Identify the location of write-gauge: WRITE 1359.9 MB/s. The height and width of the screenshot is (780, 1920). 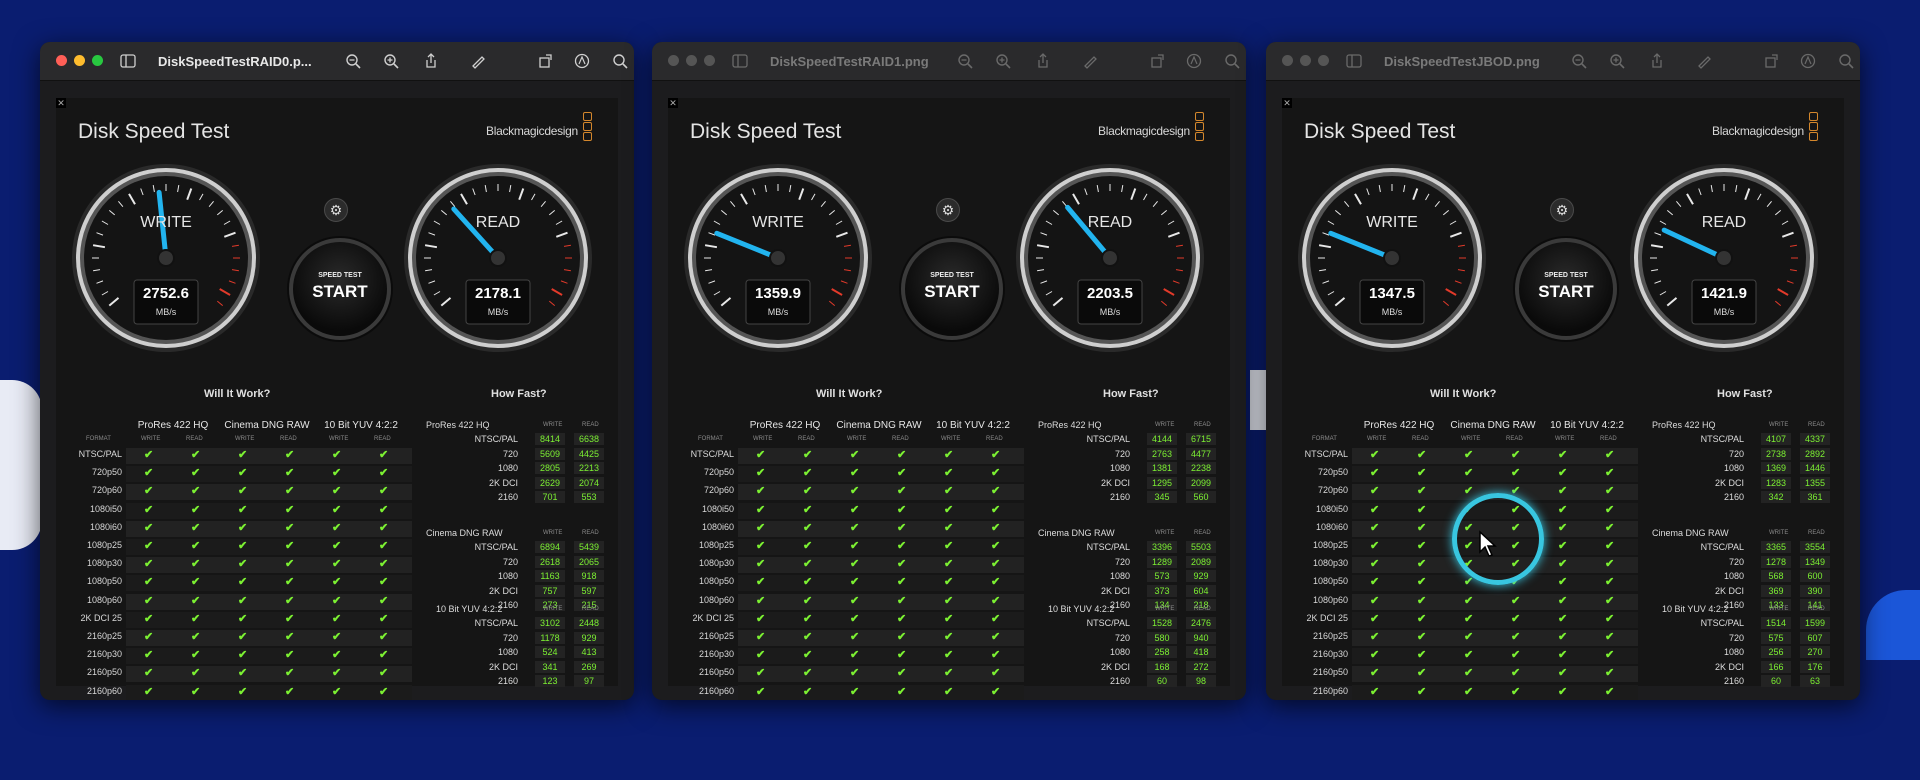
(778, 258).